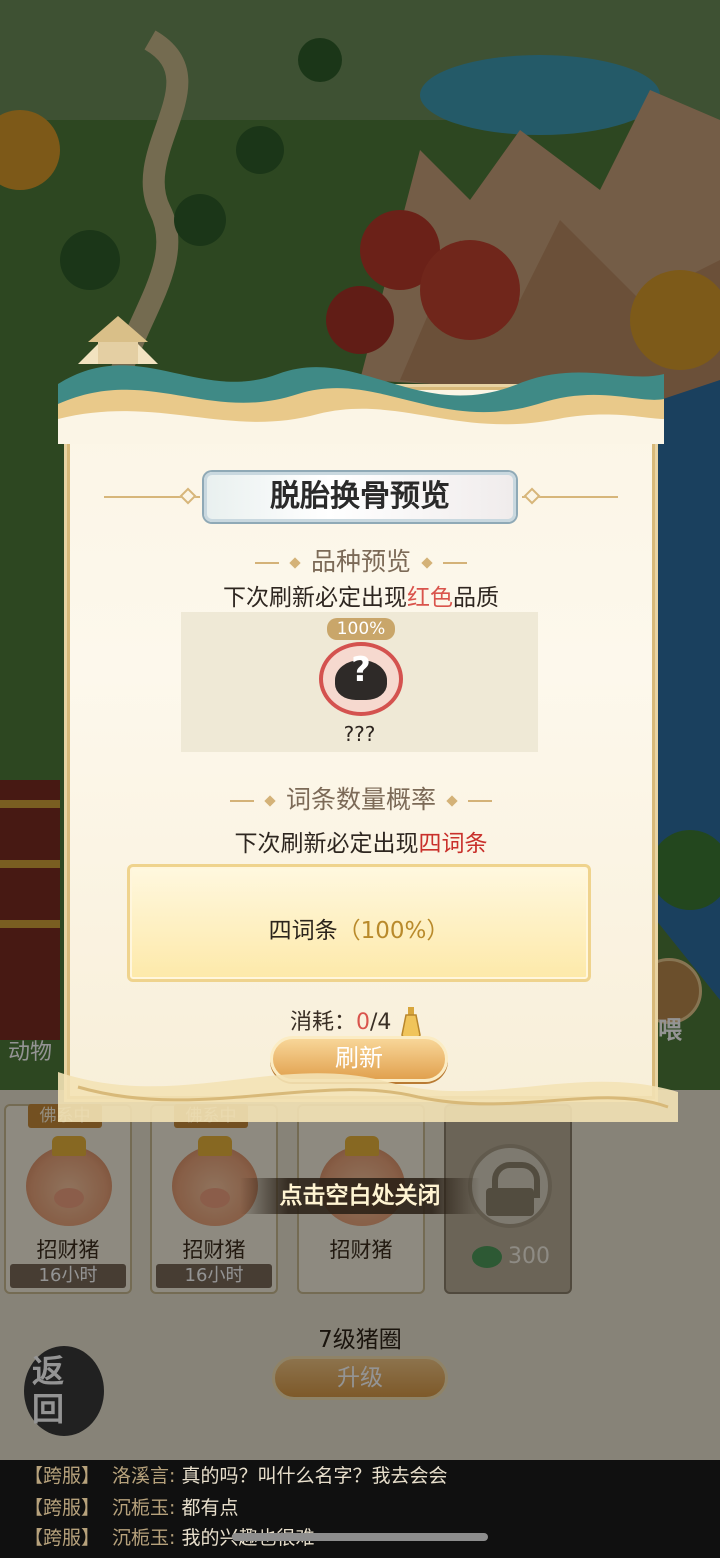 This screenshot has height=1558, width=720. What do you see at coordinates (131, 1508) in the screenshot?
I see `chat-message: 【跨服】 沉栀玉: 都有点` at bounding box center [131, 1508].